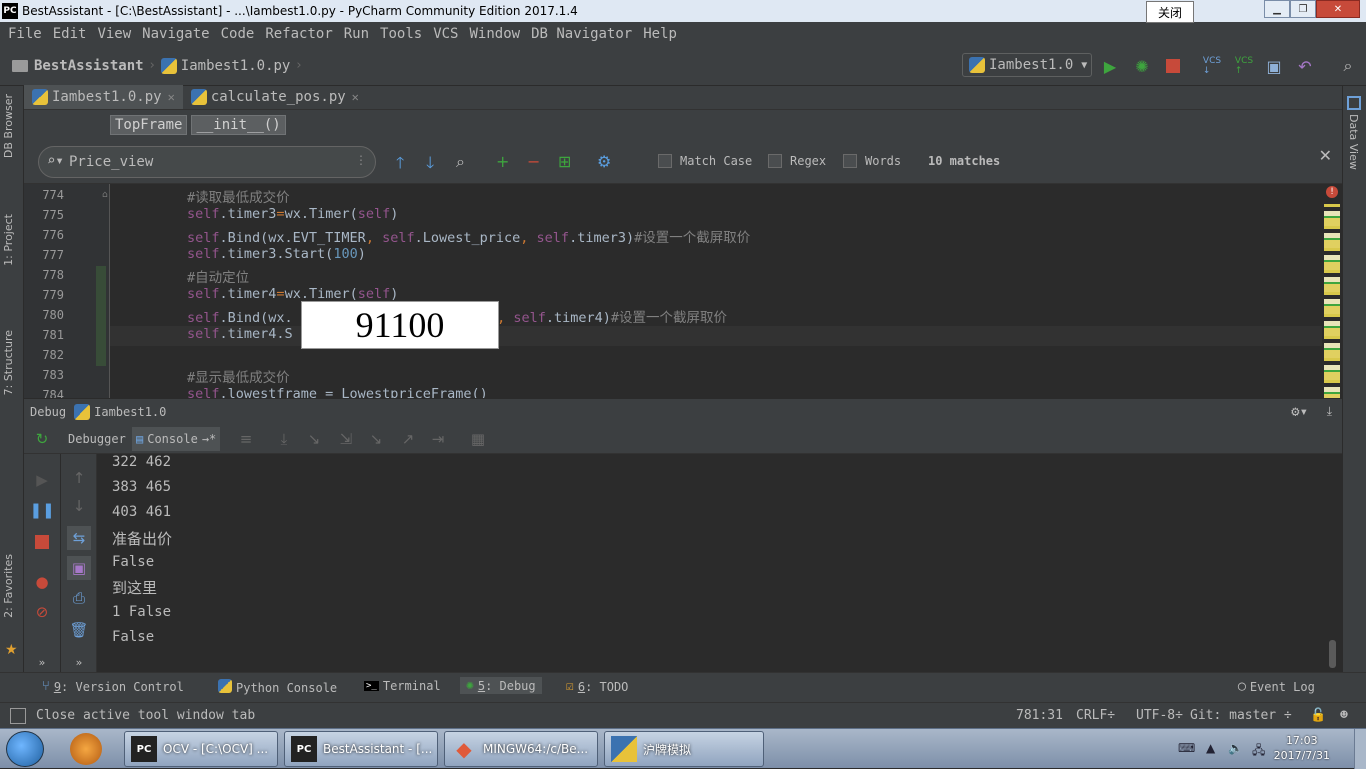 This screenshot has height=769, width=1366. Describe the element at coordinates (705, 161) in the screenshot. I see `match-case-checkbox: Match Case` at that location.